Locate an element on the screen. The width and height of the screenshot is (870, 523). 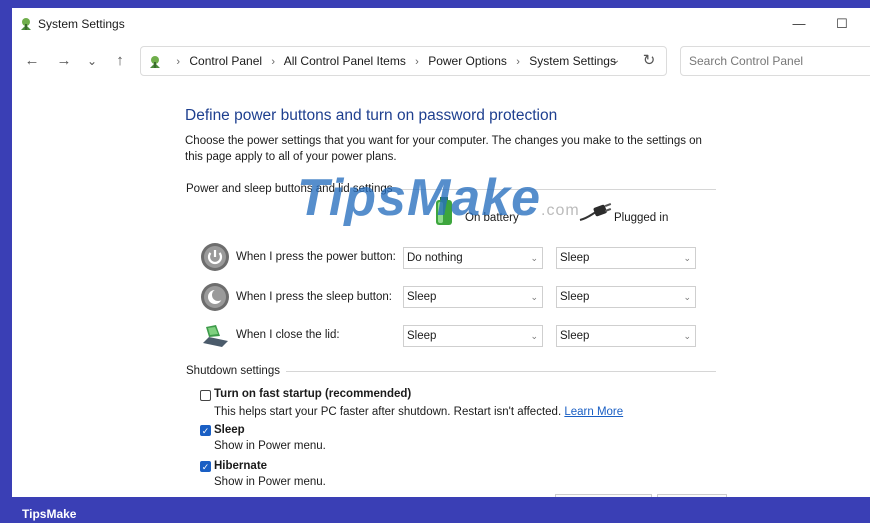
minimize-button: — is located at coordinates (799, 24).